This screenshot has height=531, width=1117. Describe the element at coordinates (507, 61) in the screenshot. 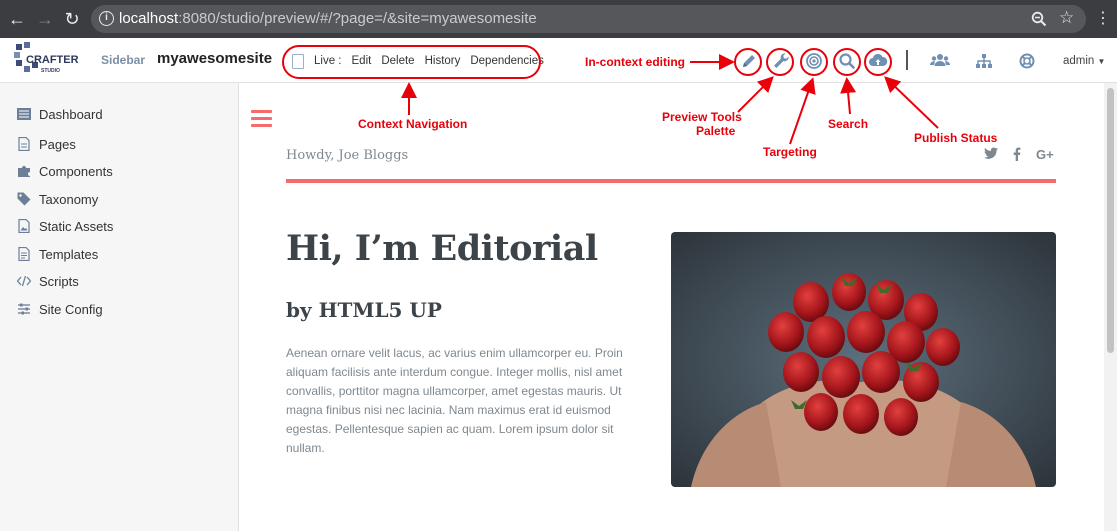

I see `ctx-dependencies-link: Dependencies` at that location.